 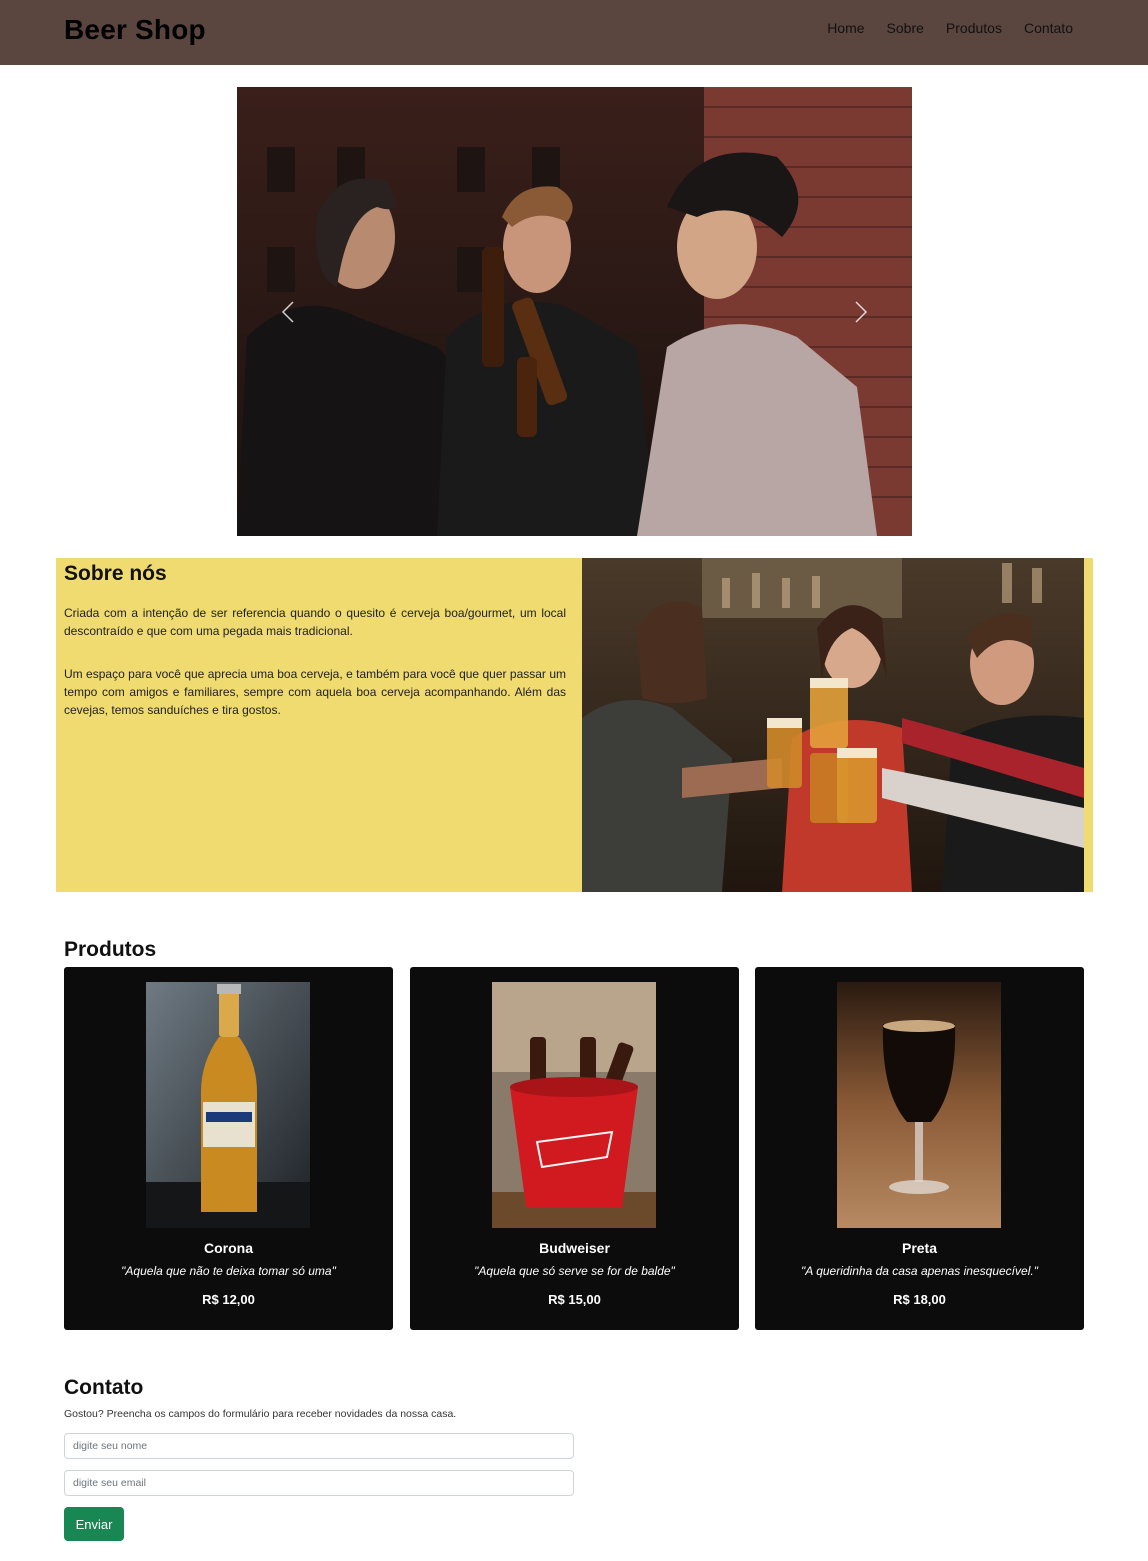 What do you see at coordinates (319, 1446) in the screenshot?
I see `name-field` at bounding box center [319, 1446].